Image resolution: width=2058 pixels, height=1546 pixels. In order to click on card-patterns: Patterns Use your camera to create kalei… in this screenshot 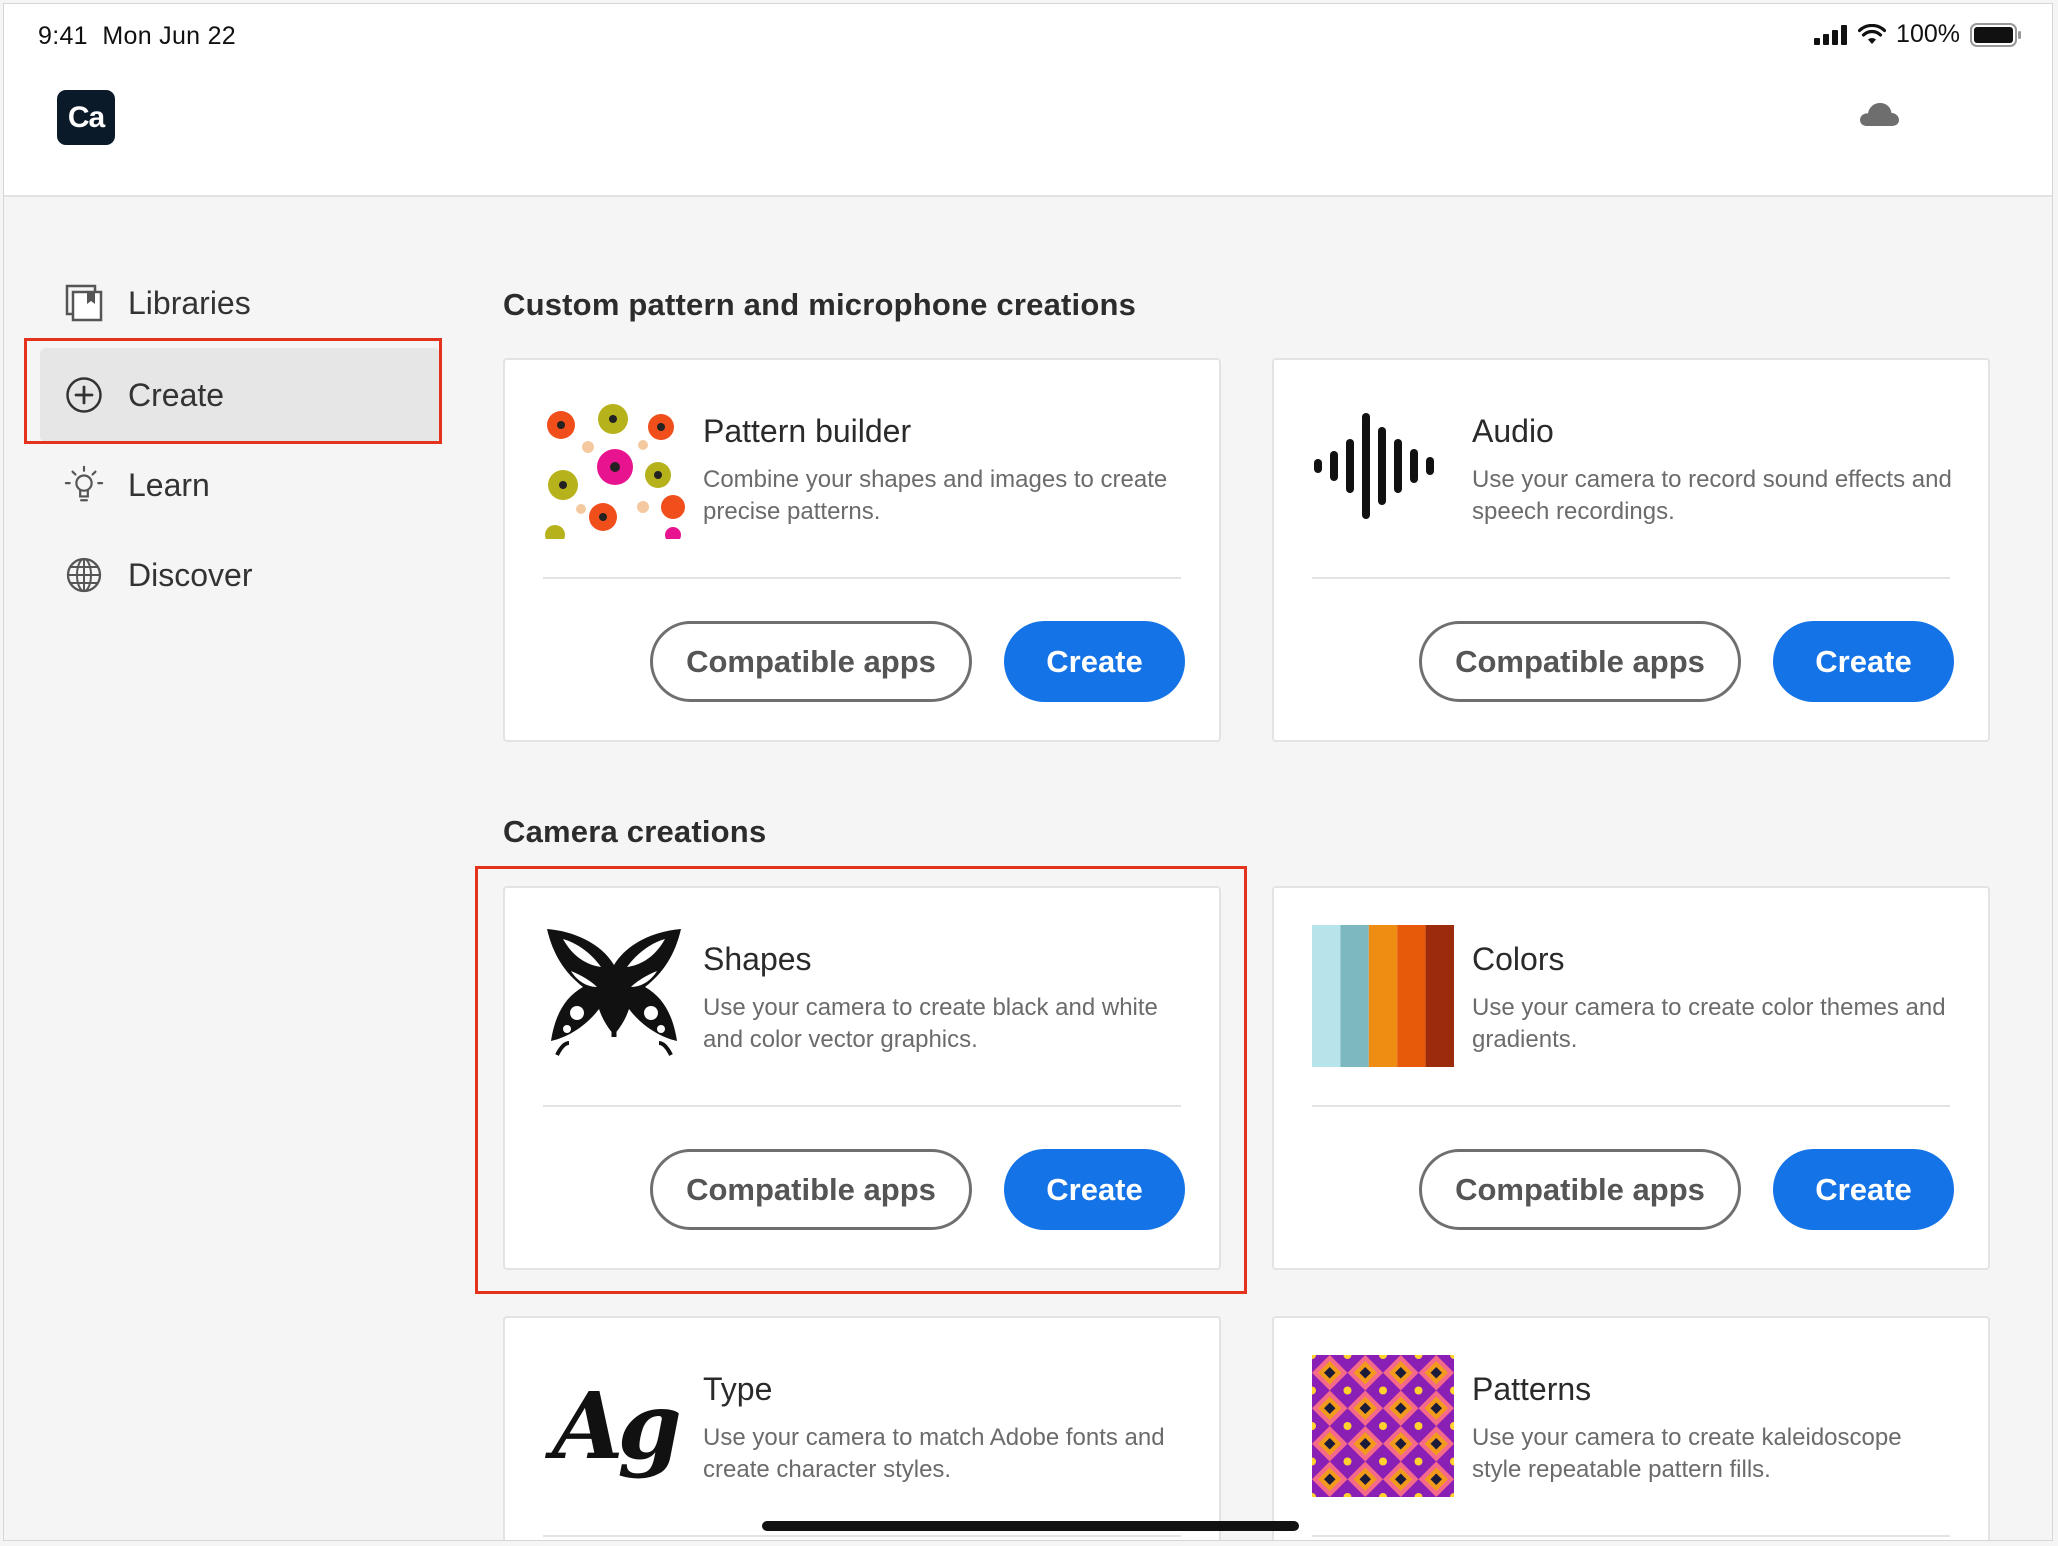, I will do `click(1631, 1428)`.